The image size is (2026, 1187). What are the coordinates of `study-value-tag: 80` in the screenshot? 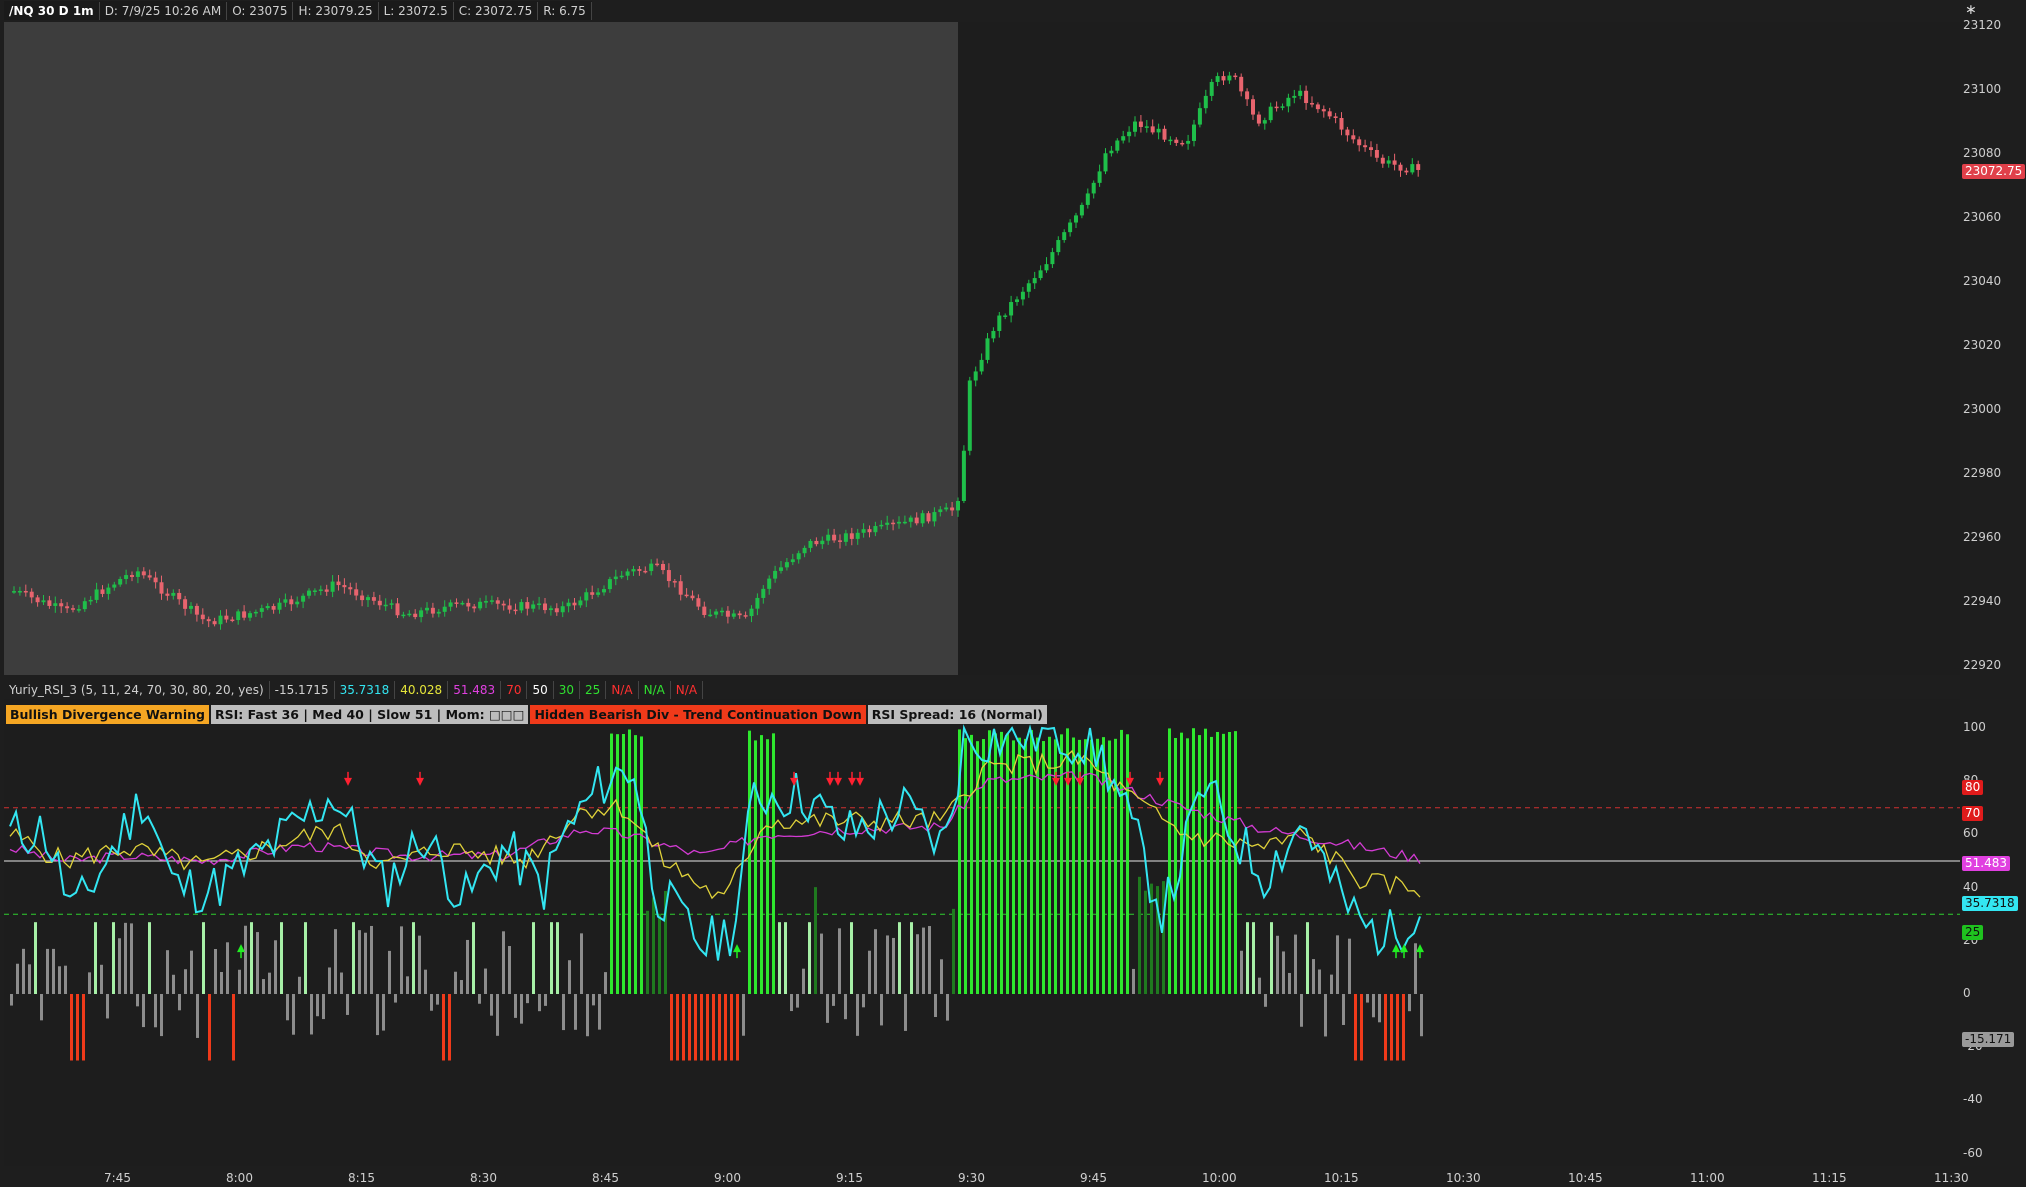 It's located at (1973, 787).